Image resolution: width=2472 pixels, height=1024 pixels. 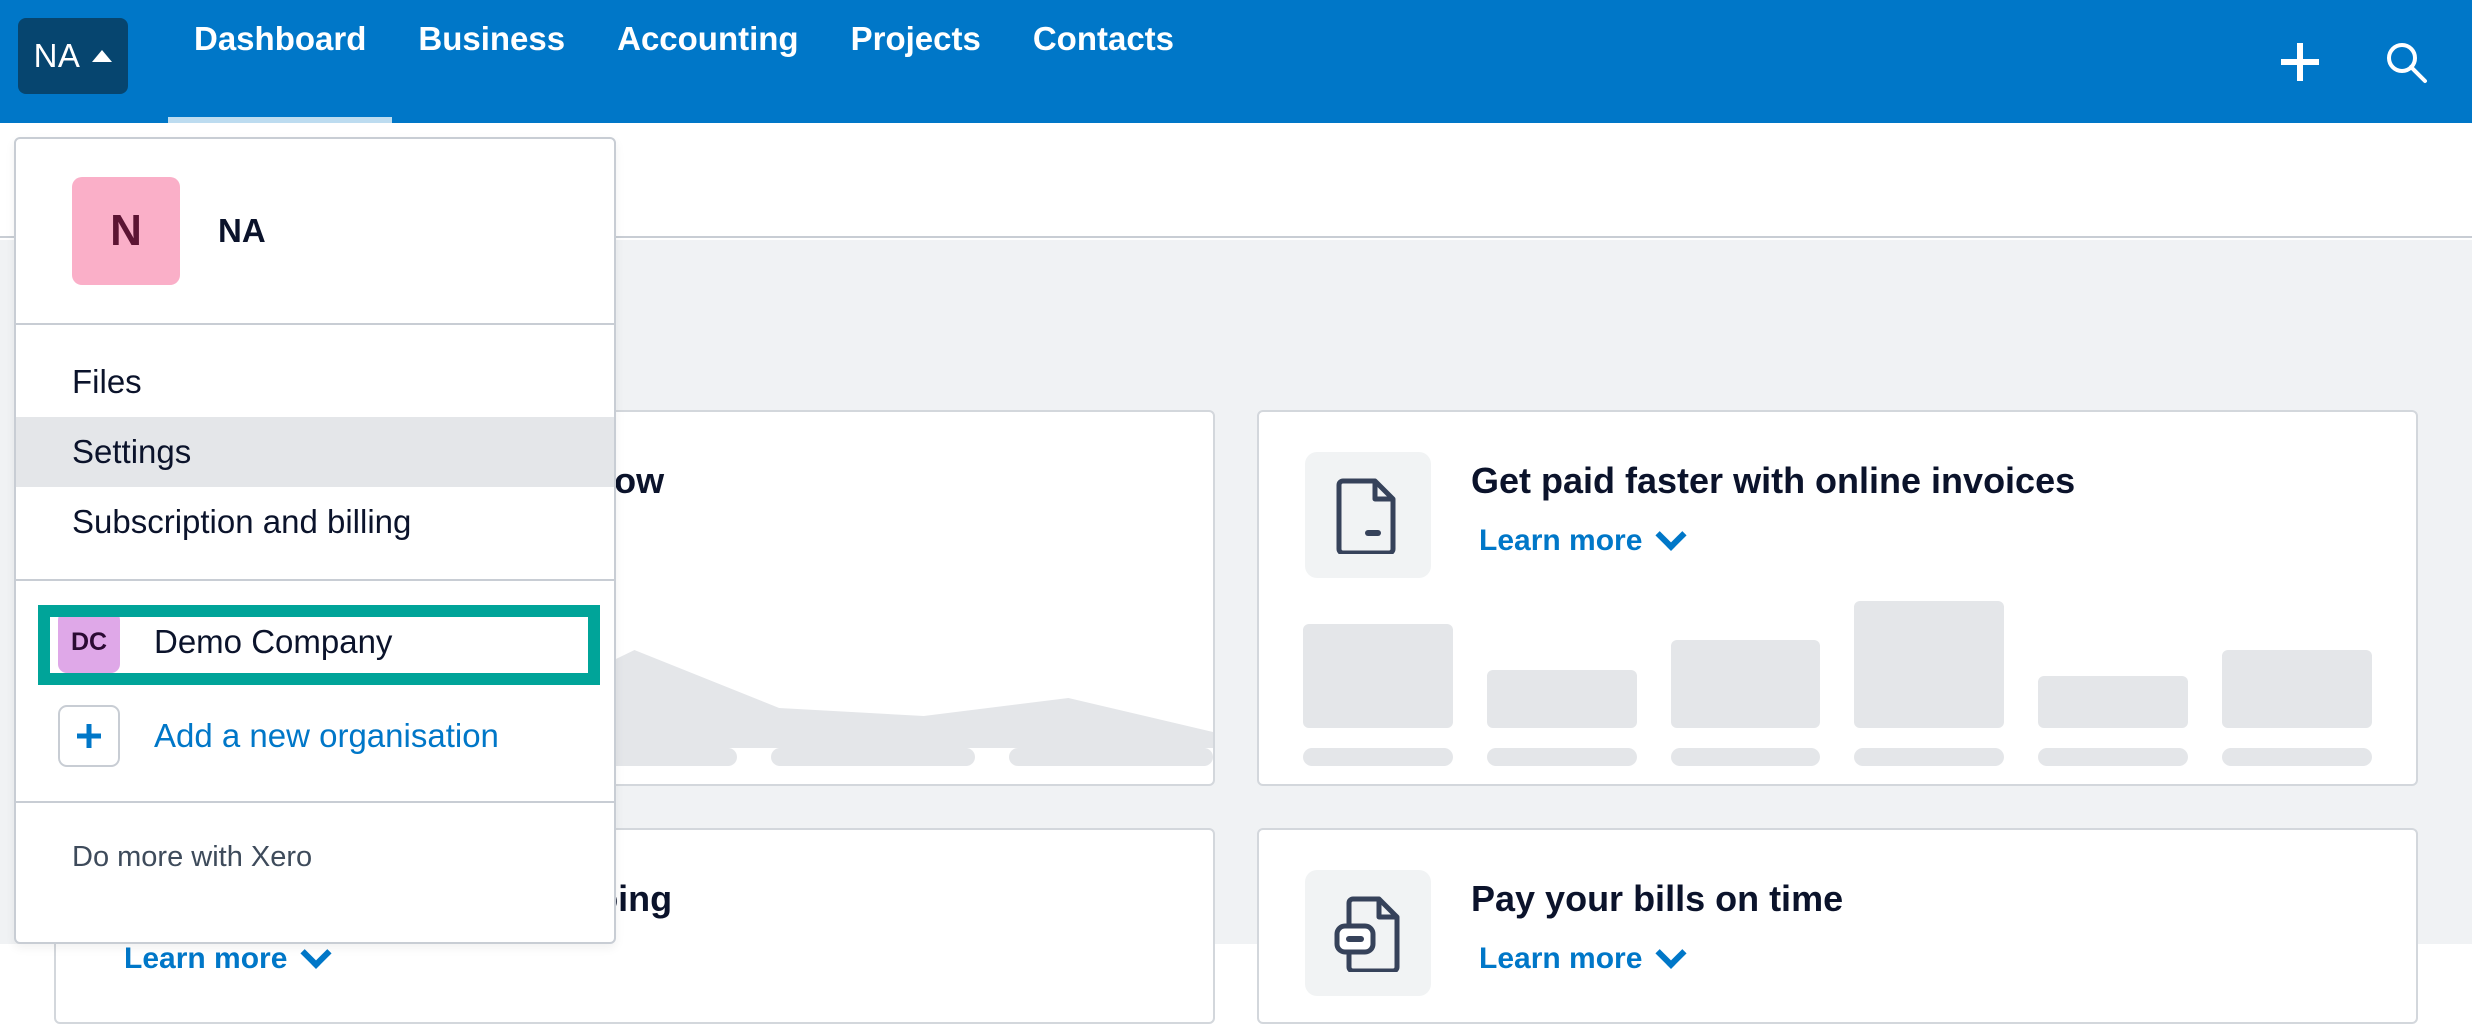 I want to click on nav-link-projects-label: Projects, so click(x=915, y=38).